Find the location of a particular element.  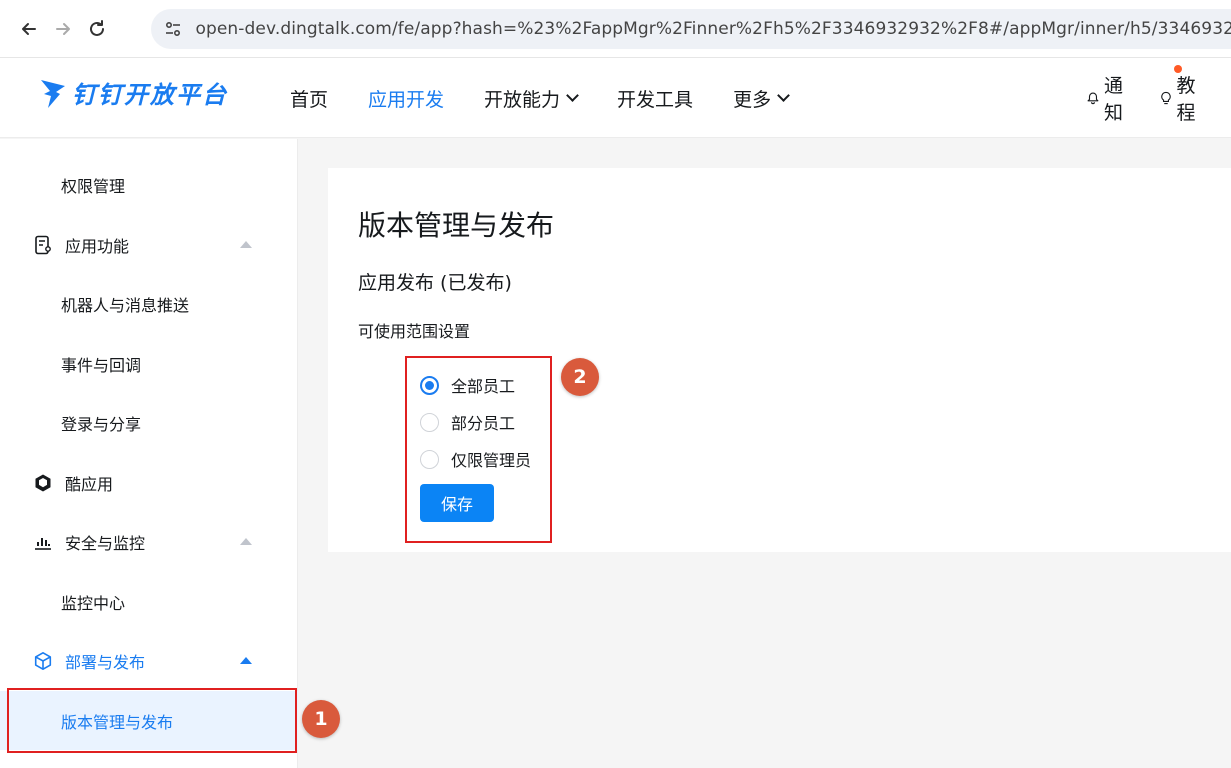

sidebar-item-label: 机器人与消息推送 is located at coordinates (125, 305).